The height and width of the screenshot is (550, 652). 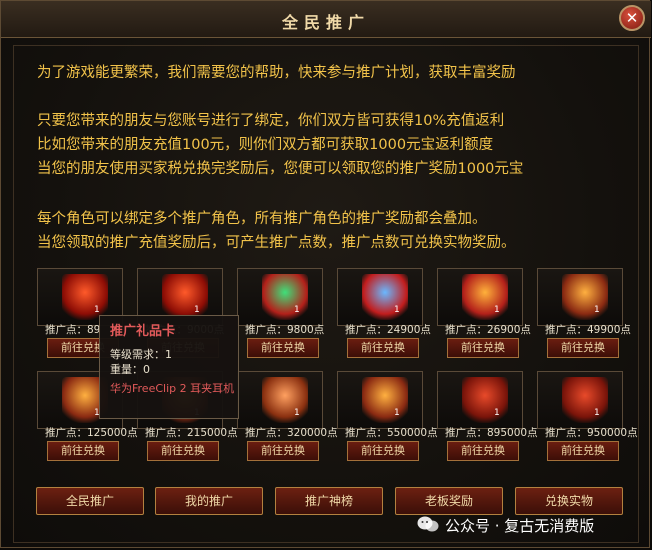 I want to click on description-line-4: 当您的朋友使用买家税兑换完奖励后，您便可以领取您的推广奖励1000元宝, so click(x=280, y=169).